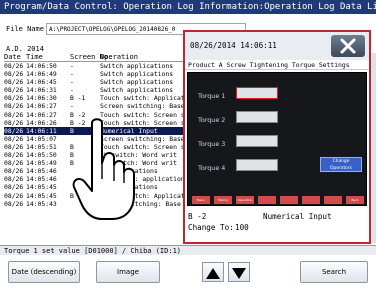 Image resolution: width=376 pixels, height=288 pixels. I want to click on torque-2-label: Torque 2, so click(212, 120).